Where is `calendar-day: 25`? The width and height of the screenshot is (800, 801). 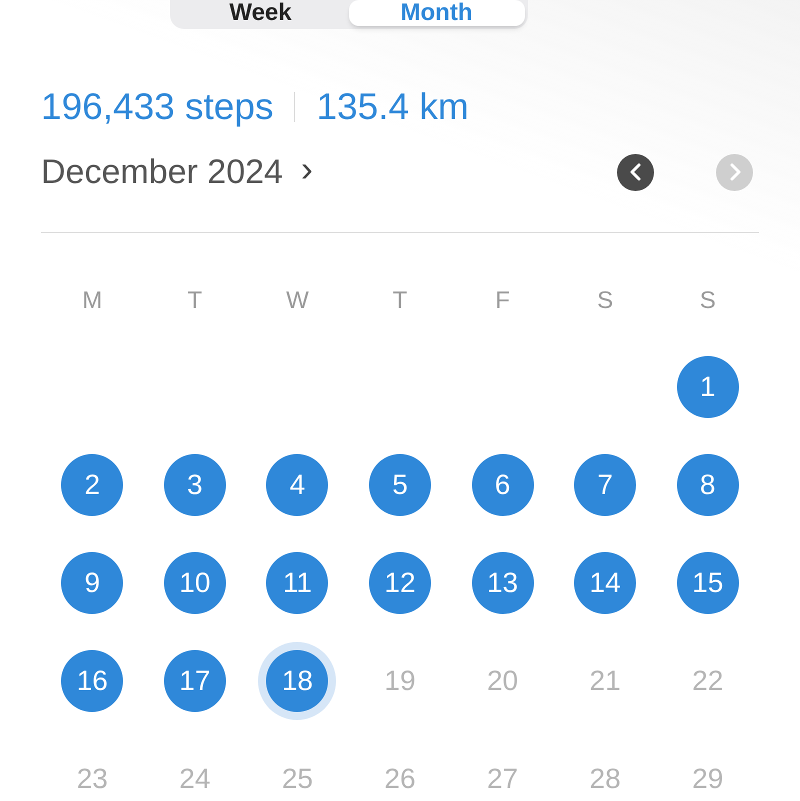 calendar-day: 25 is located at coordinates (297, 774).